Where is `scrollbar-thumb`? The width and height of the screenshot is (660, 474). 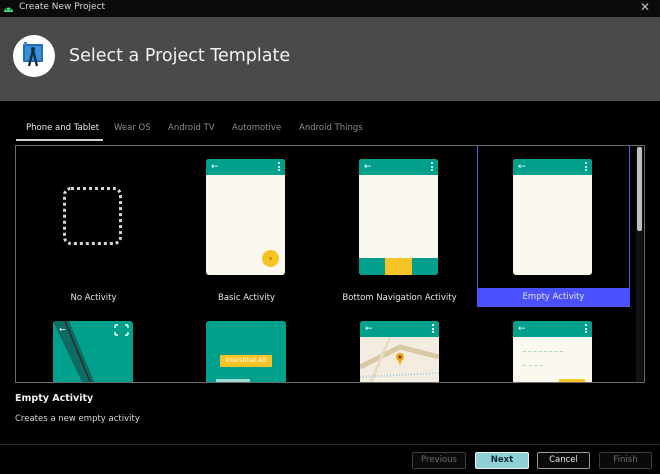
scrollbar-thumb is located at coordinates (639, 189).